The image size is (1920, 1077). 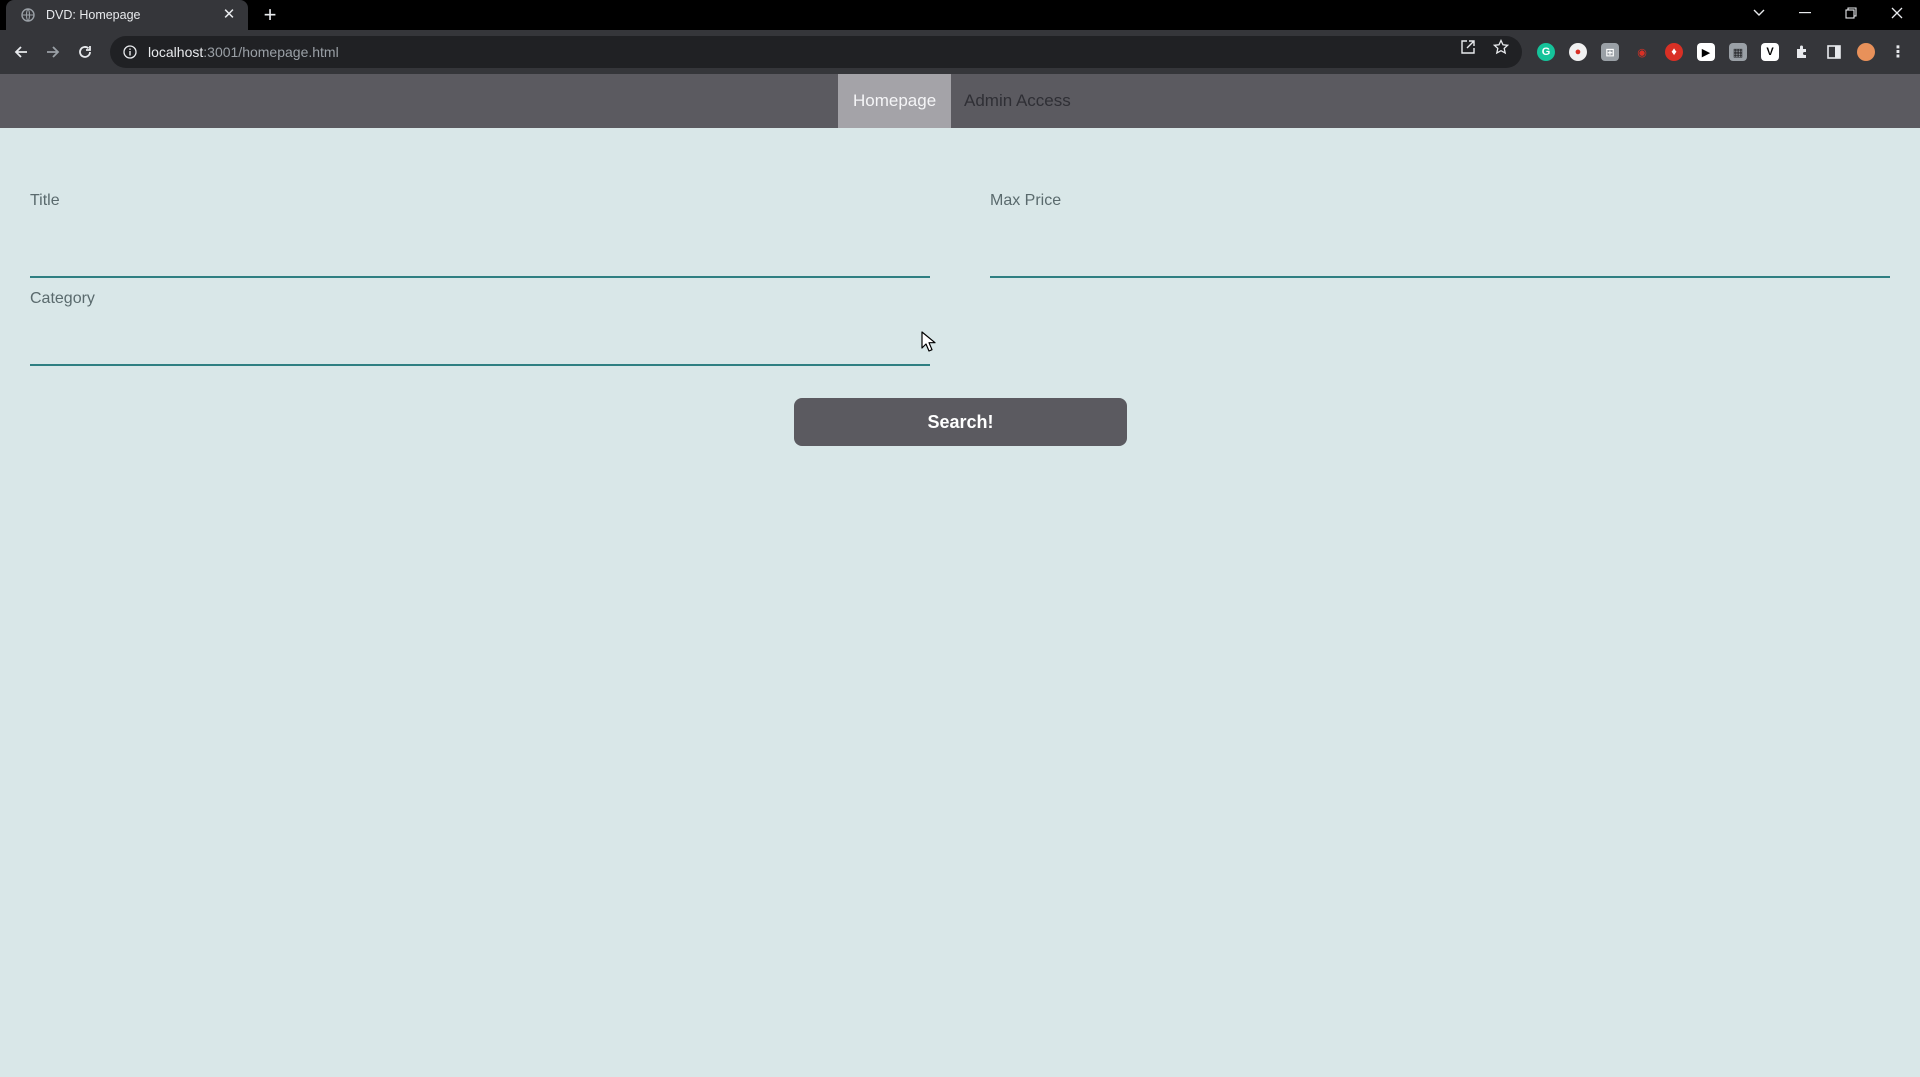 What do you see at coordinates (229, 15) in the screenshot?
I see `tab-close-icon: ✕` at bounding box center [229, 15].